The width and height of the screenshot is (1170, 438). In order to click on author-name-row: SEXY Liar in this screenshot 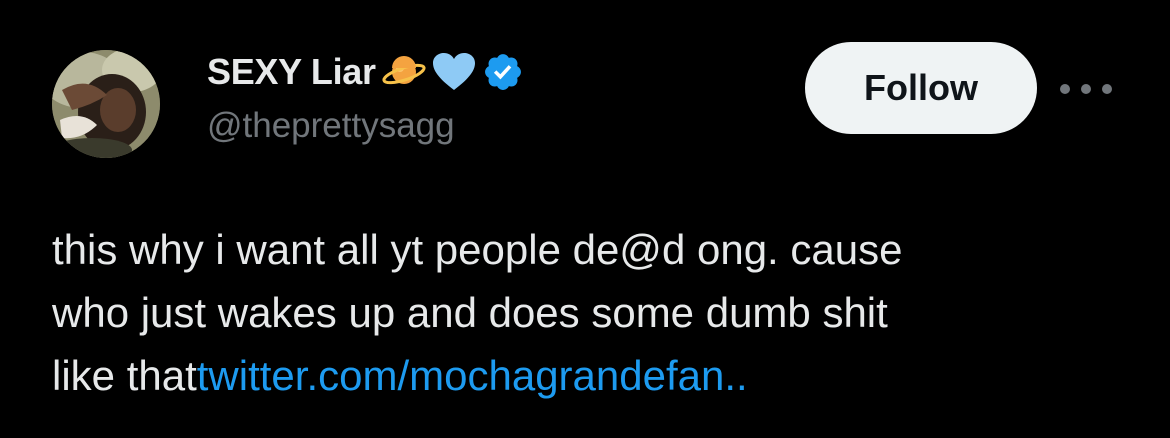, I will do `click(365, 72)`.